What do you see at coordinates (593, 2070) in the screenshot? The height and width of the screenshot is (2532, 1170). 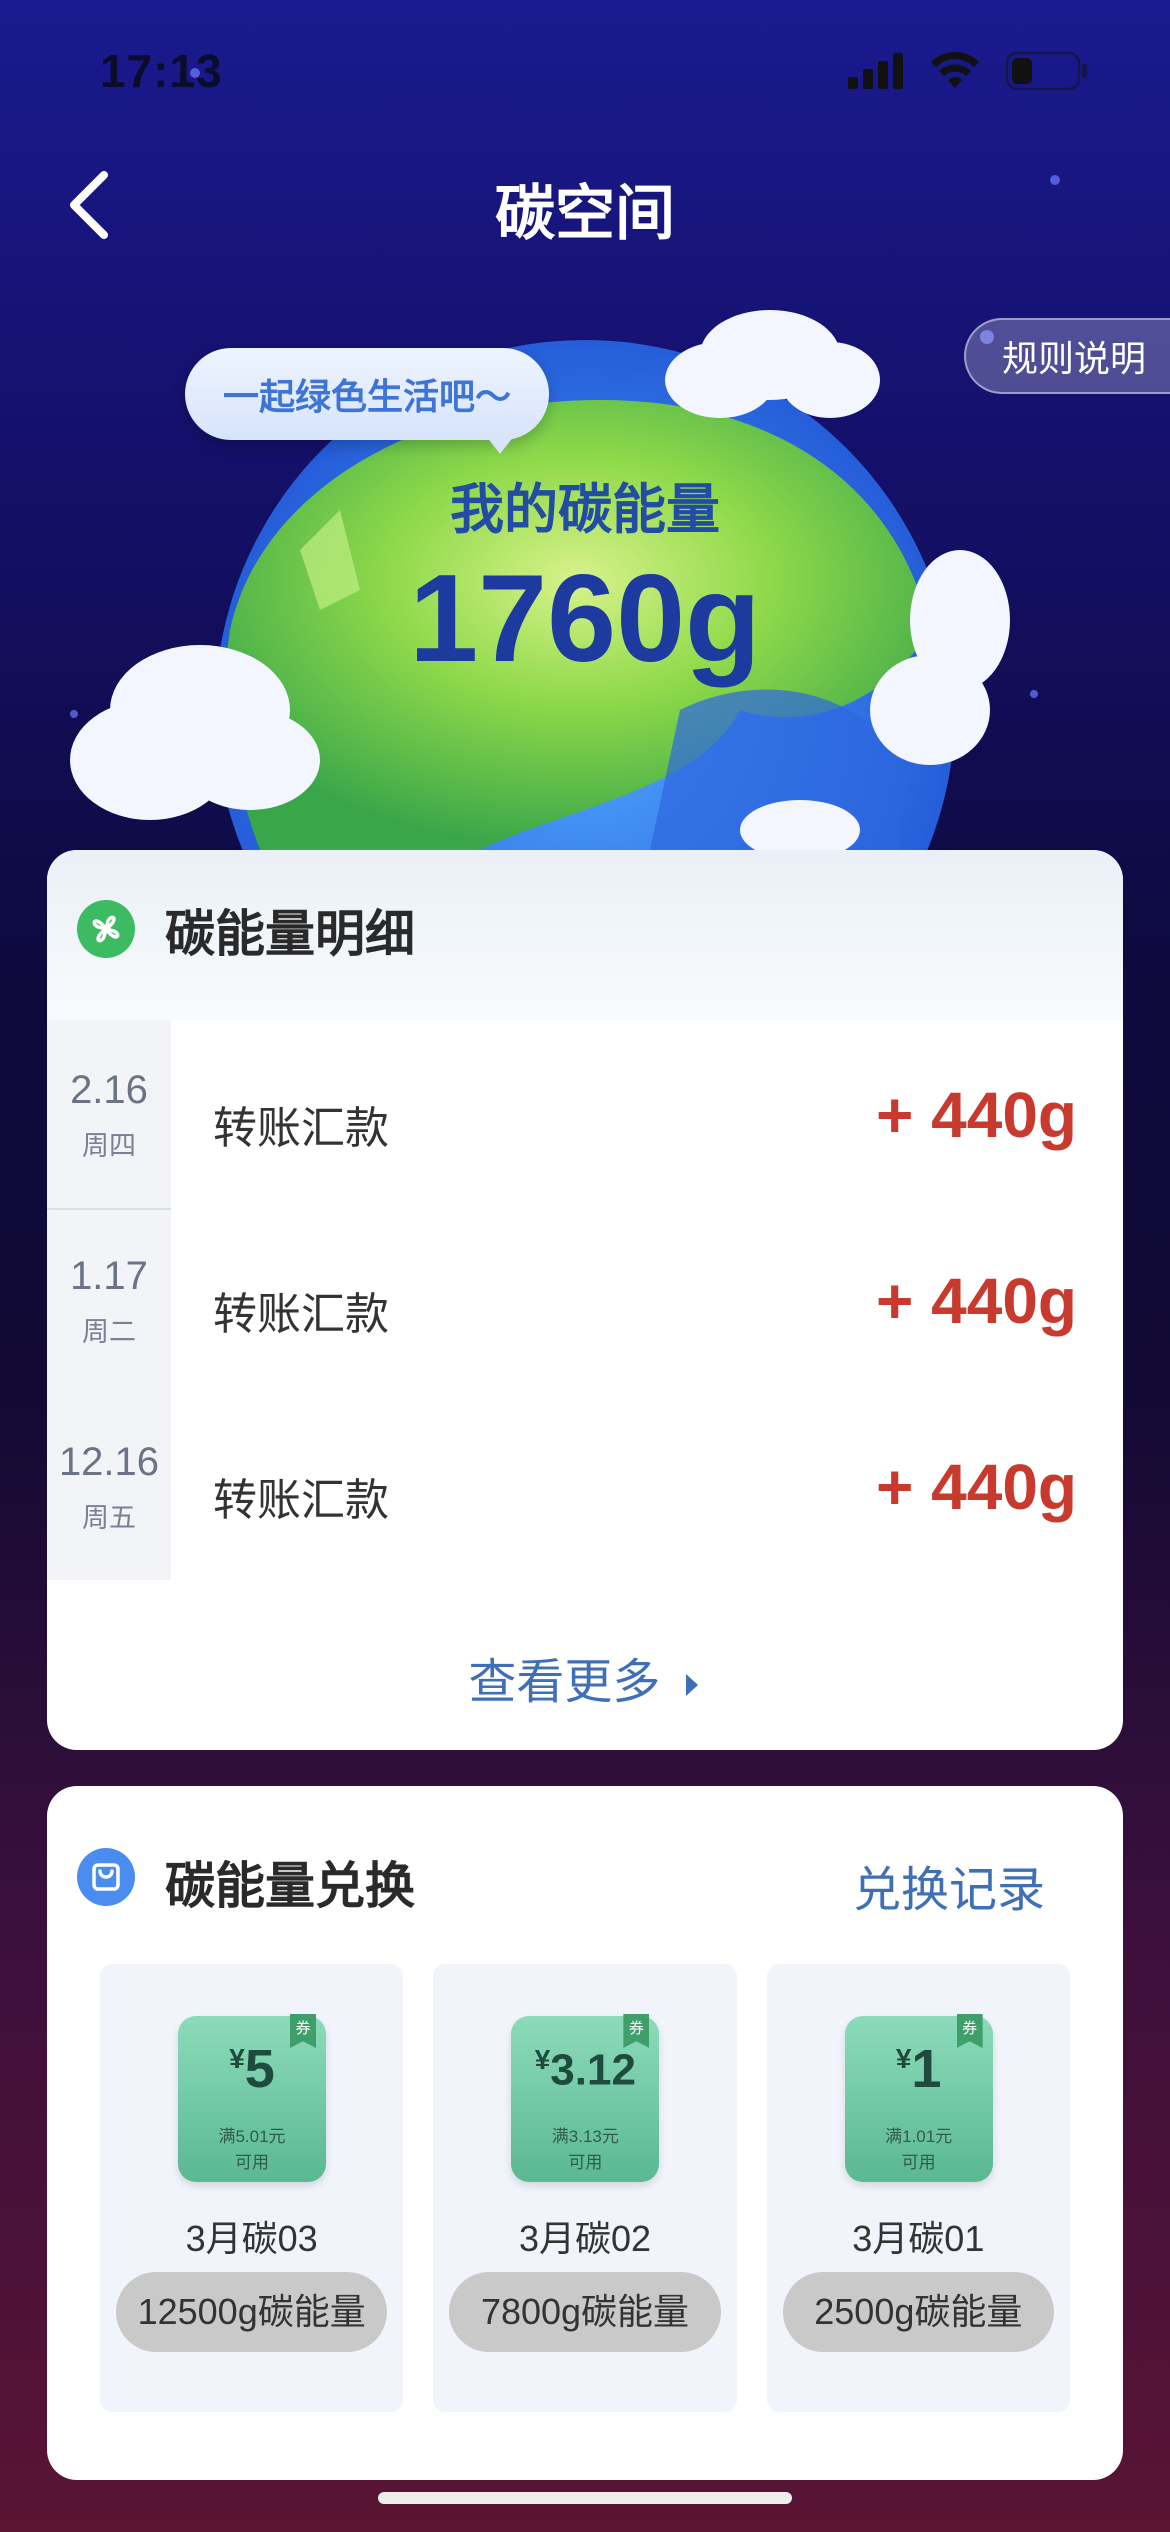 I see `coupon-amount: 3.12` at bounding box center [593, 2070].